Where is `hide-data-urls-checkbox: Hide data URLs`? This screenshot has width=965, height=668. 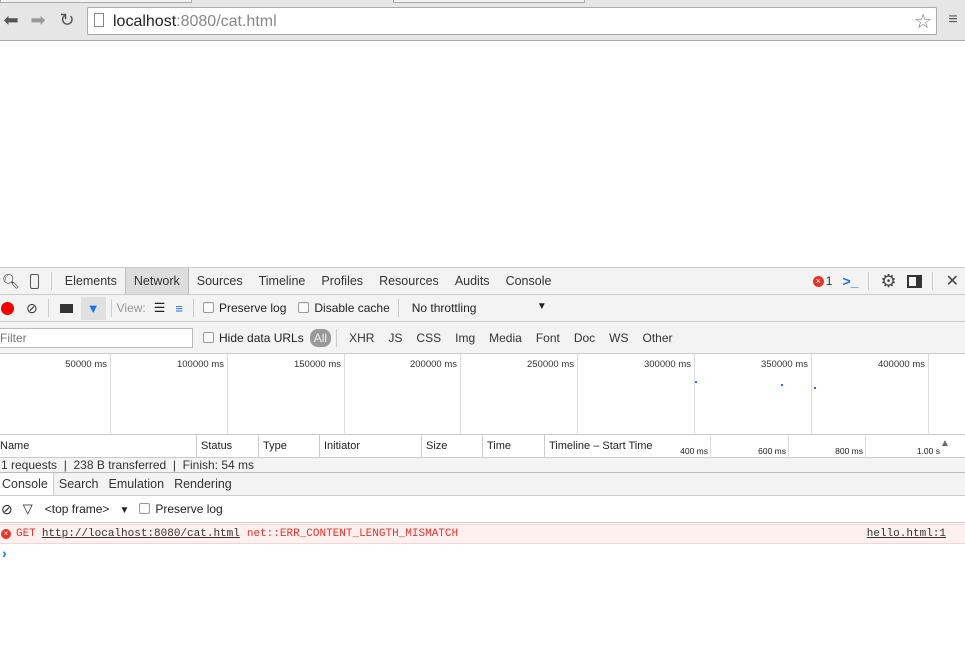 hide-data-urls-checkbox: Hide data URLs is located at coordinates (253, 338).